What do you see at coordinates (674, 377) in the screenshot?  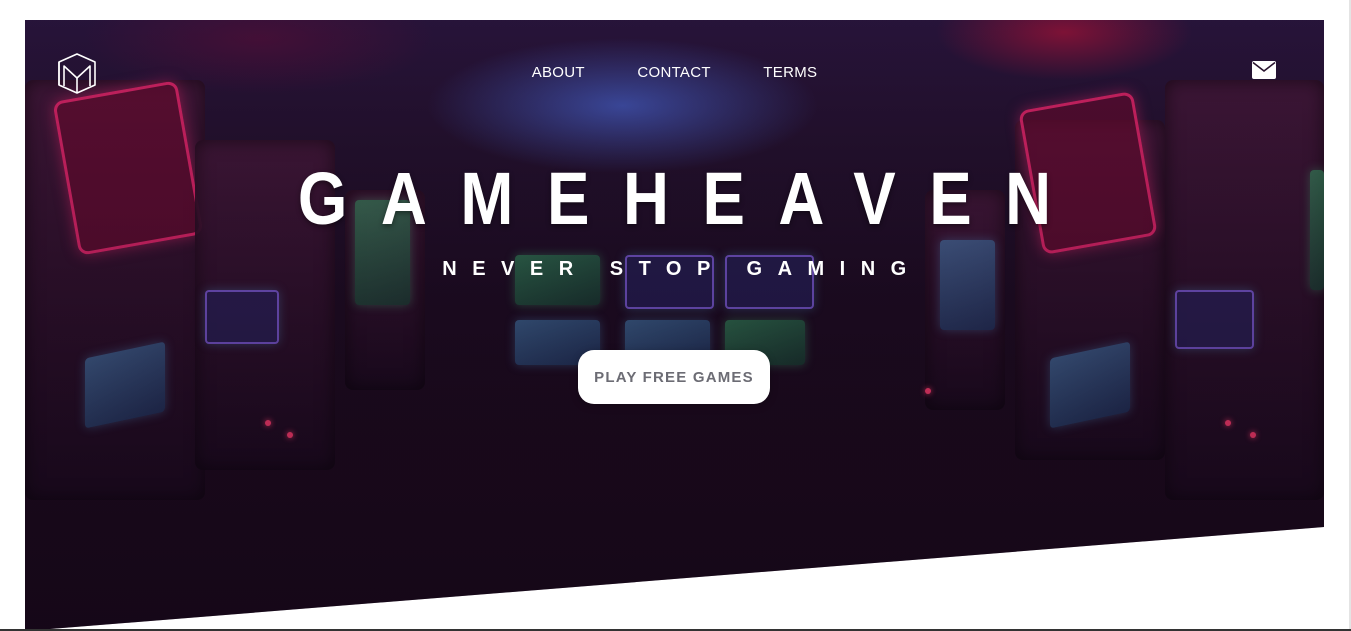 I see `play-free-games-button: PLAY FREE GAMES` at bounding box center [674, 377].